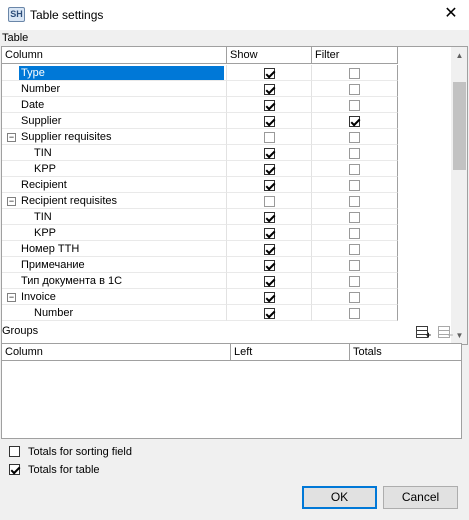 This screenshot has width=469, height=520. I want to click on table-row: − Supplier requisites, so click(200, 137).